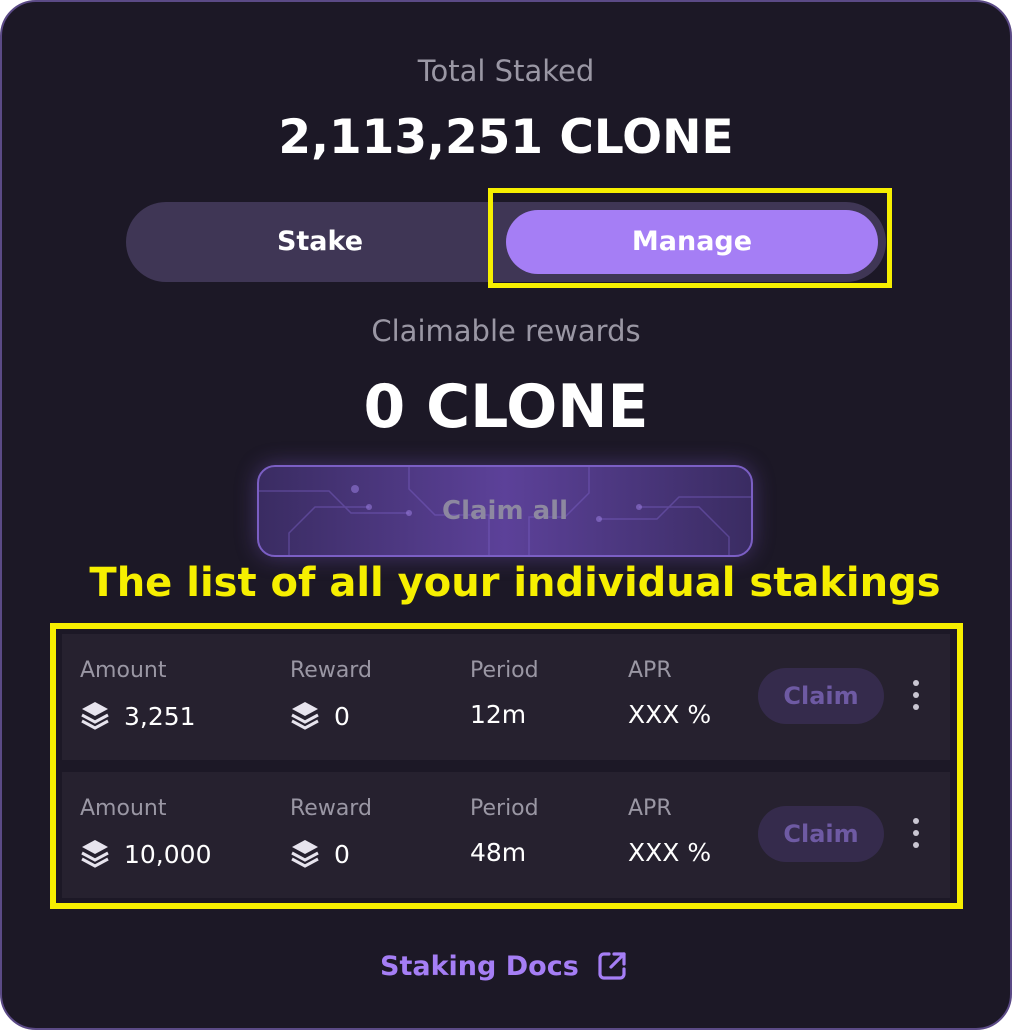 The height and width of the screenshot is (1030, 1012). What do you see at coordinates (612, 966) in the screenshot?
I see `external-link-icon` at bounding box center [612, 966].